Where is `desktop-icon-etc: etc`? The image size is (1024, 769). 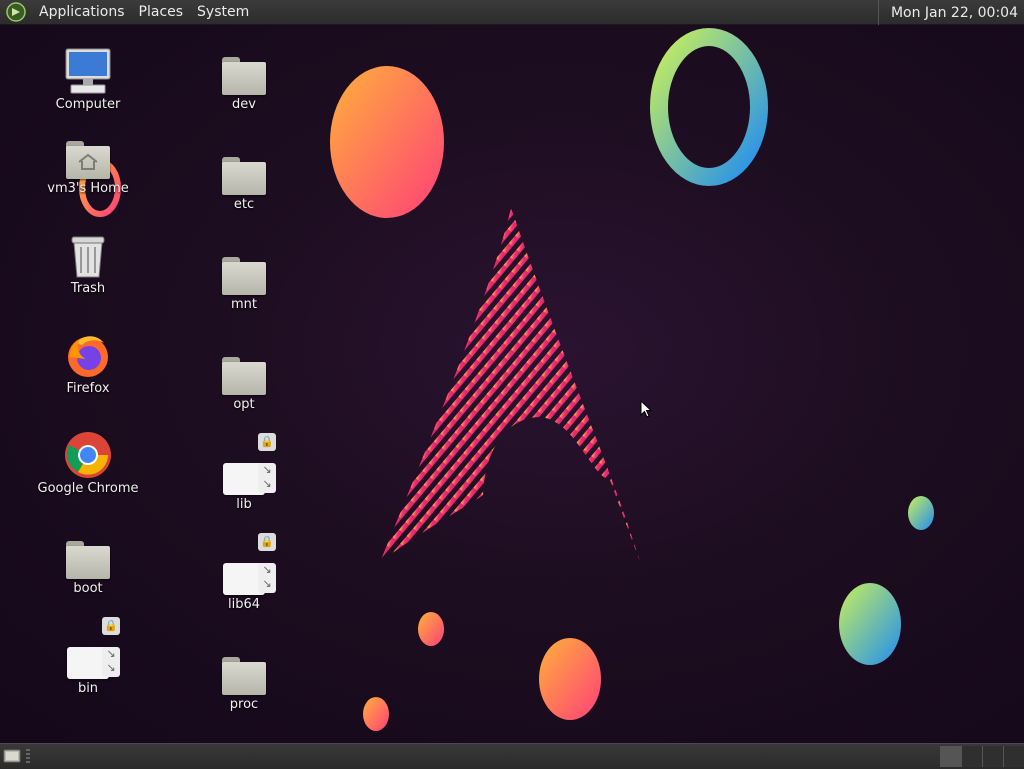 desktop-icon-etc: etc is located at coordinates (244, 178).